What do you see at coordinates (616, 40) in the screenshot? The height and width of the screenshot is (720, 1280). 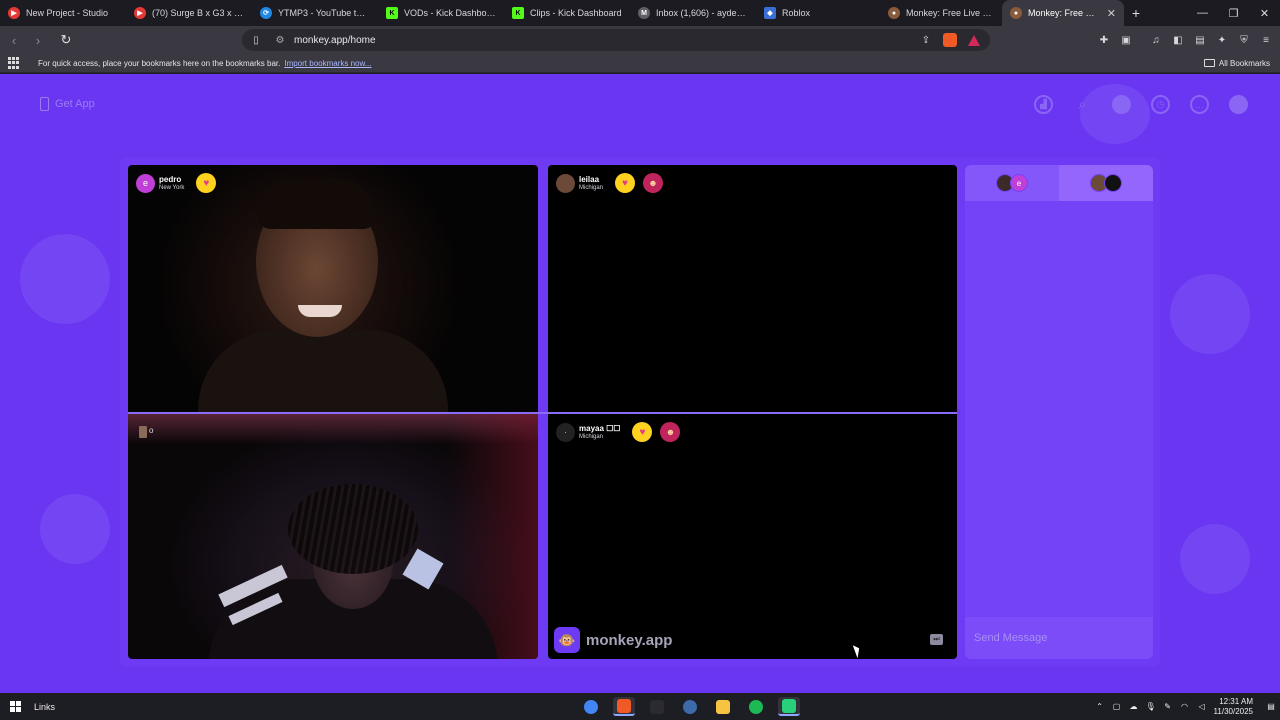 I see `address-bar: ⚙ monkey.app/home ⇪` at bounding box center [616, 40].